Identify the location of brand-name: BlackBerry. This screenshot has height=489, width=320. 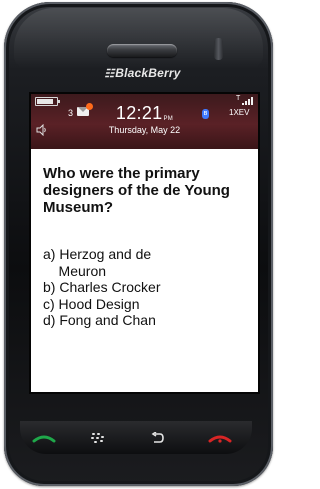
(148, 73).